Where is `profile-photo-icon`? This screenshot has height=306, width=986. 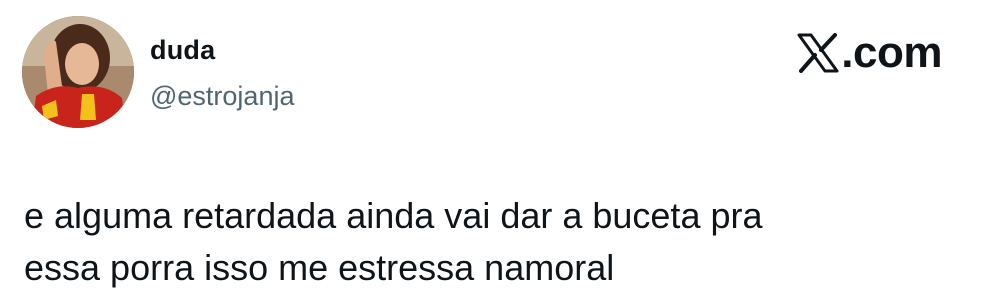
profile-photo-icon is located at coordinates (78, 72).